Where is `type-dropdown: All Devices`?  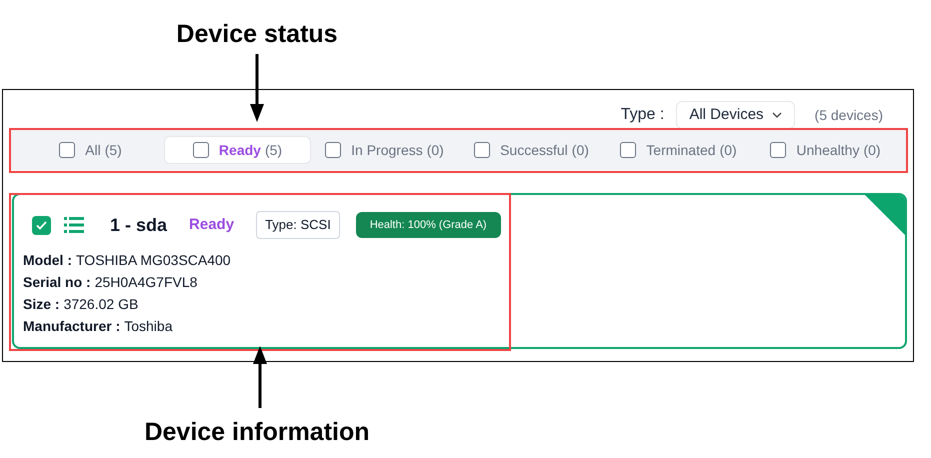
type-dropdown: All Devices is located at coordinates (735, 115).